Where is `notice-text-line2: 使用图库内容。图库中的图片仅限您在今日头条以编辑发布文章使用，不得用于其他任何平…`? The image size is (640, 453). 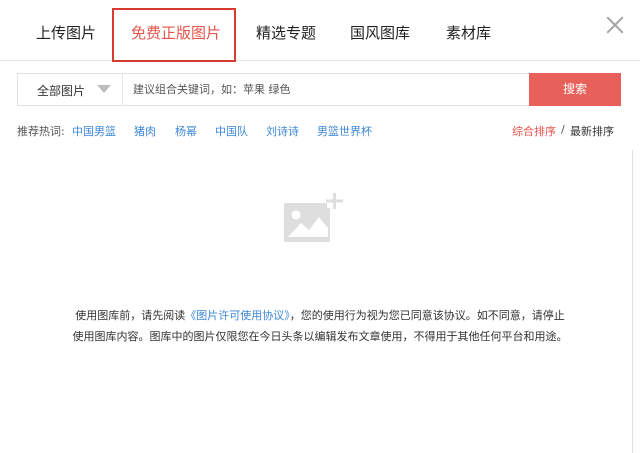 notice-text-line2: 使用图库内容。图库中的图片仅限您在今日头条以编辑发布文章使用，不得用于其他任何平… is located at coordinates (320, 336).